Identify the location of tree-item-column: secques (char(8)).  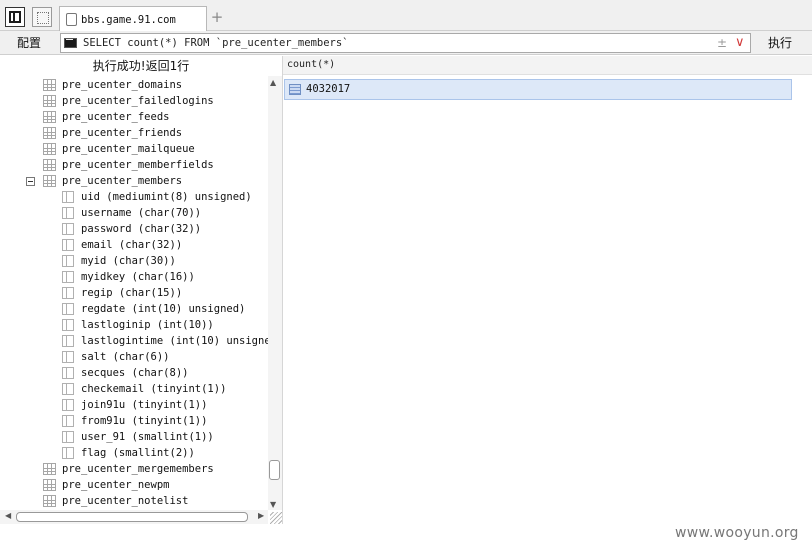
(134, 373).